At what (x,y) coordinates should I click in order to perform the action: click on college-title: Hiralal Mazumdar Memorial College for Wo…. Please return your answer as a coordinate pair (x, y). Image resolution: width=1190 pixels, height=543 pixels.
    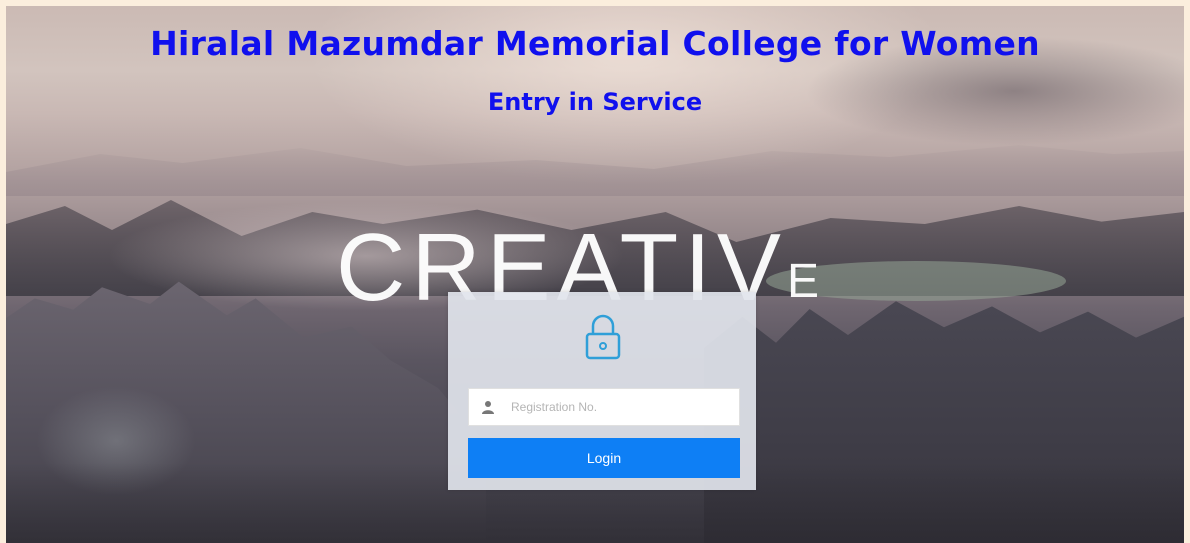
    Looking at the image, I should click on (595, 43).